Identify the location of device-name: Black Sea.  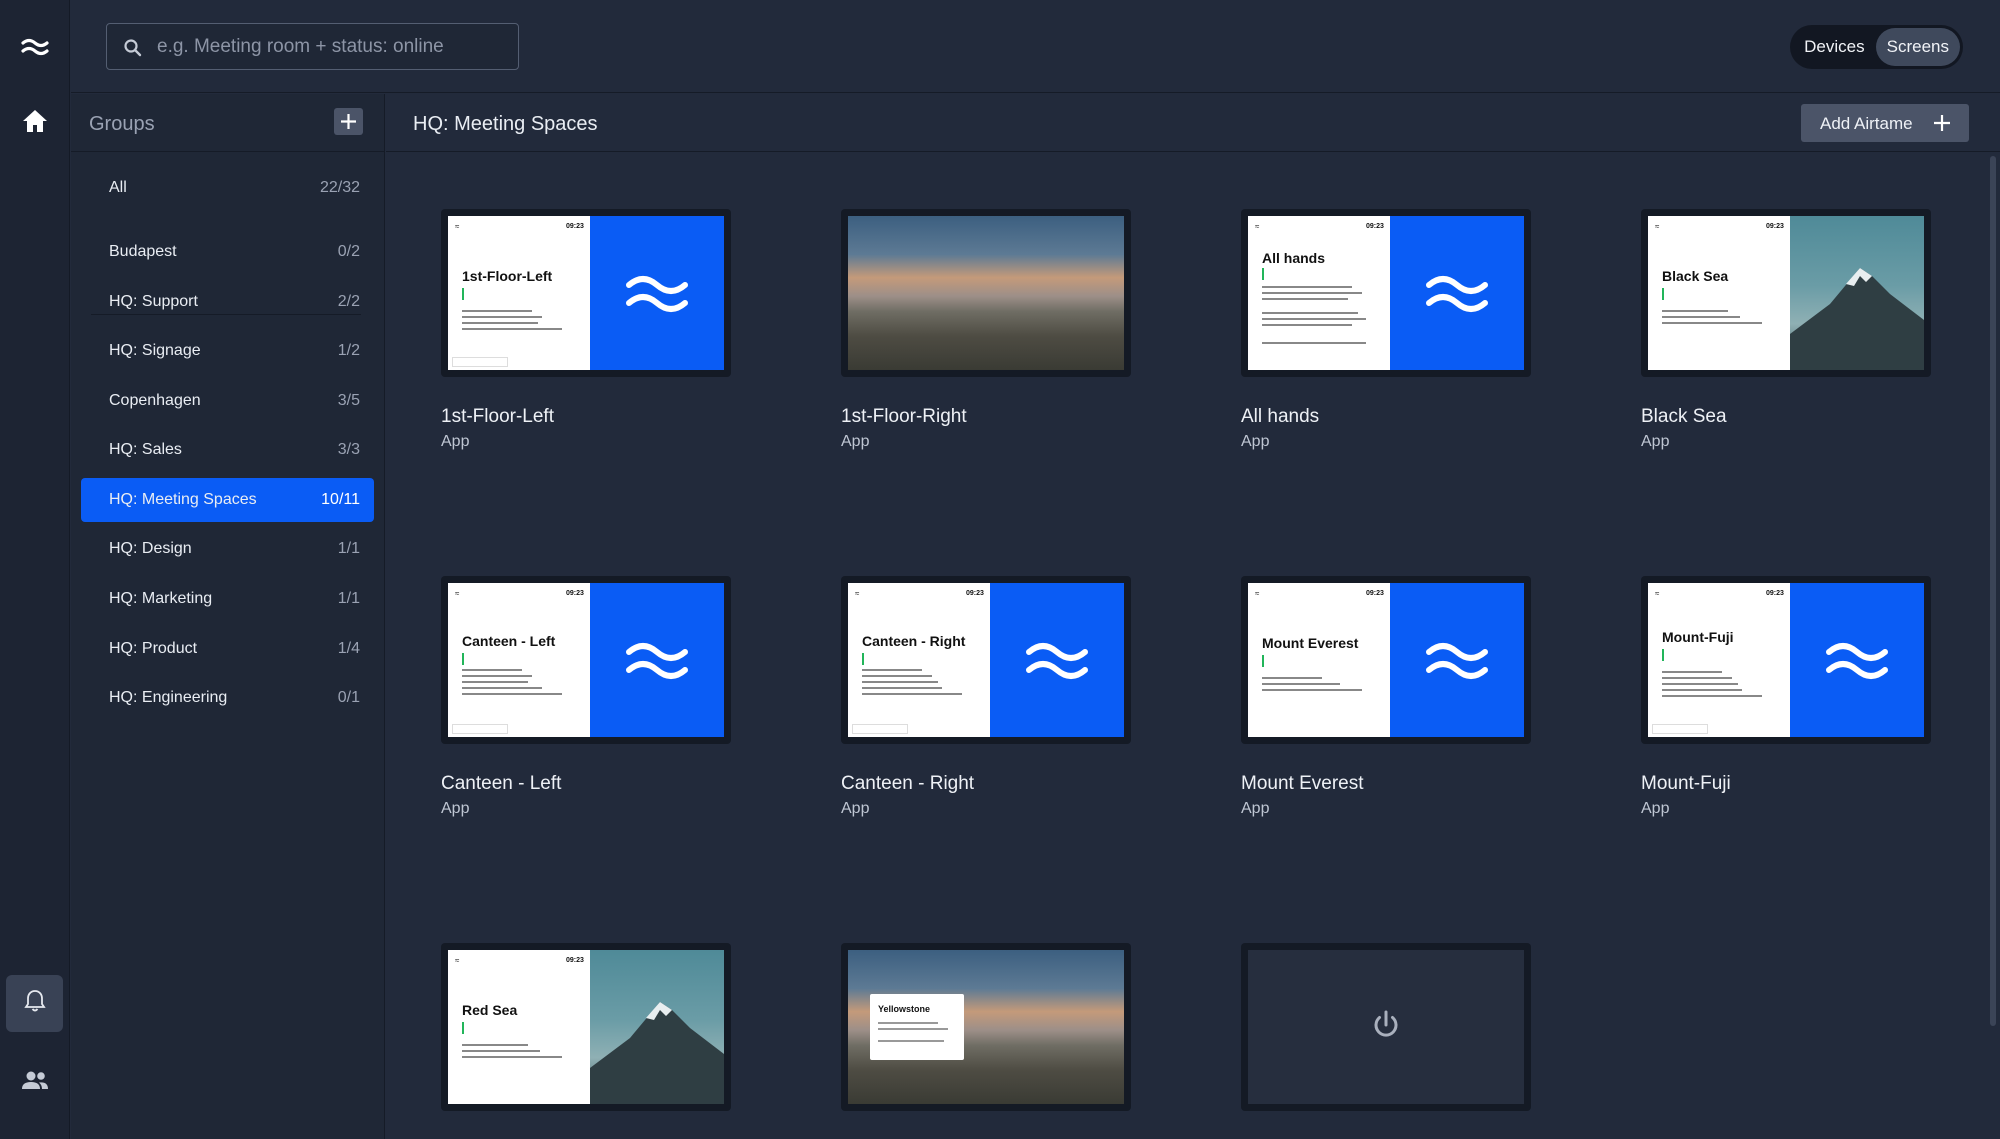
(1684, 416).